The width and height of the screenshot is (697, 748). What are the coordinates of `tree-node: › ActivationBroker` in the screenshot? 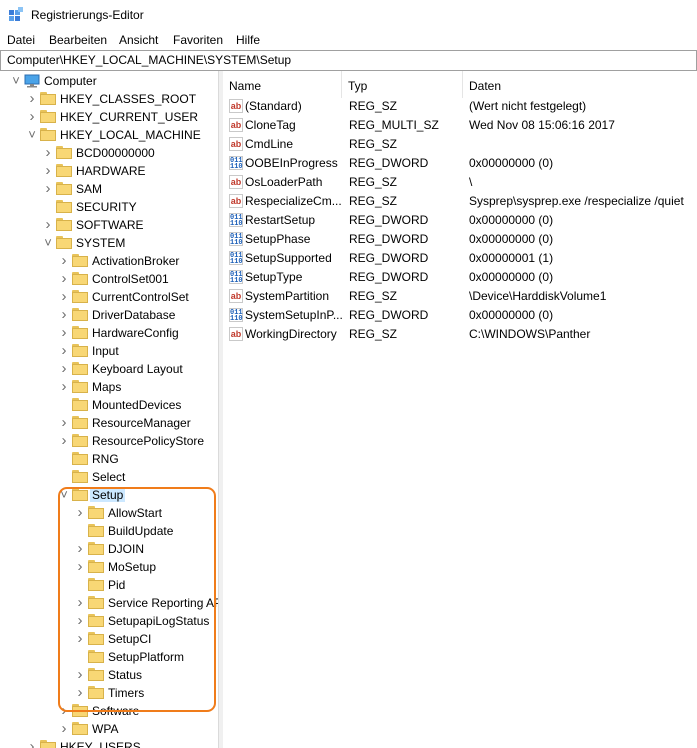 It's located at (109, 261).